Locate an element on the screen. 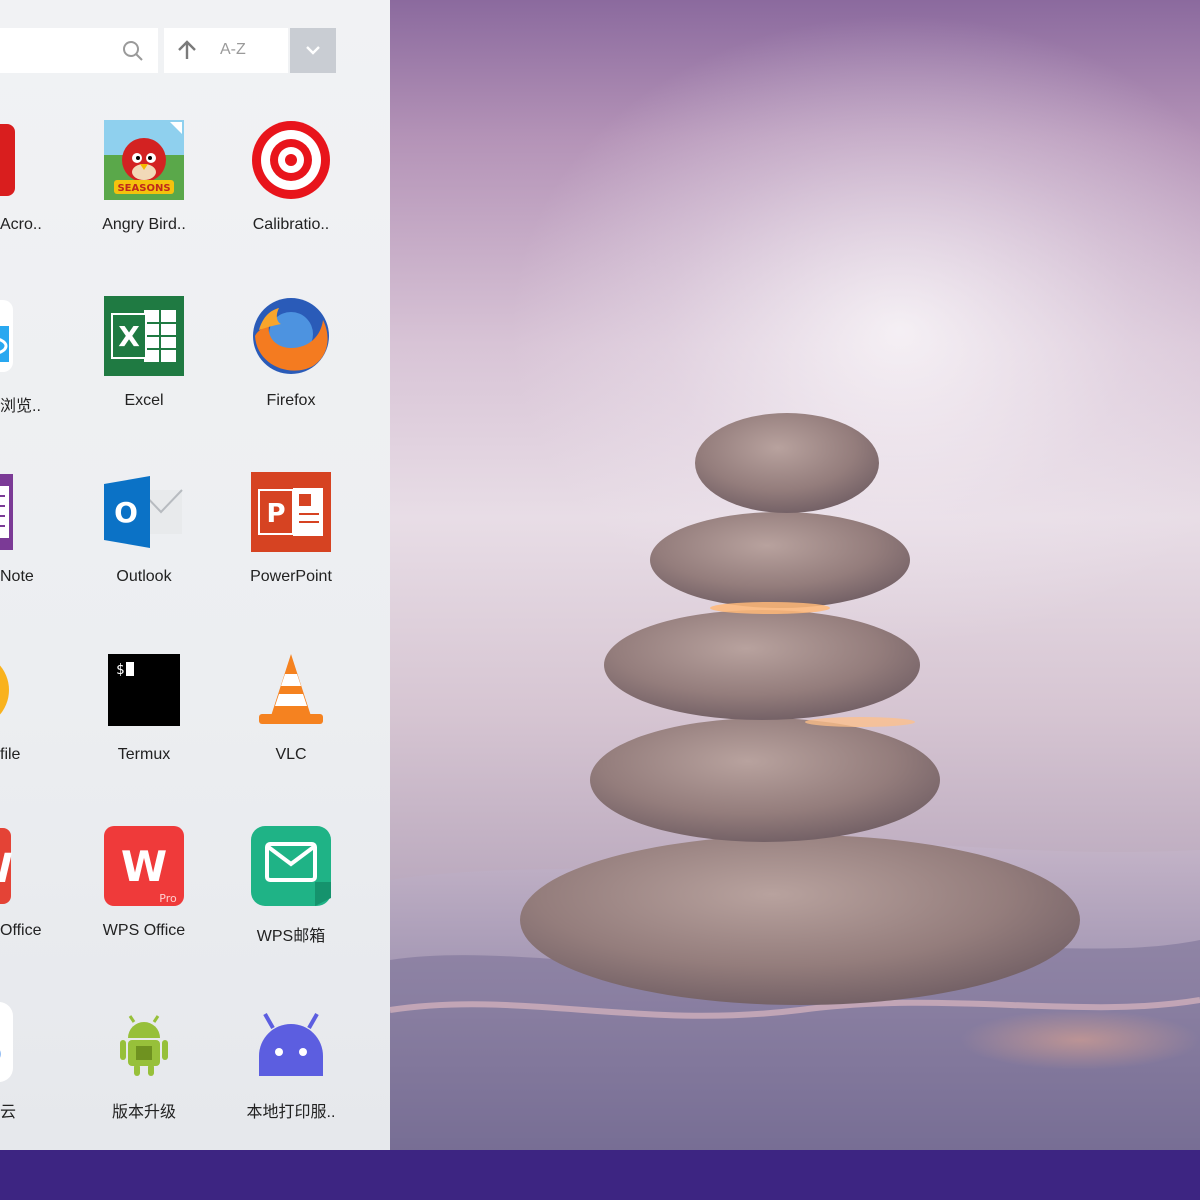 The width and height of the screenshot is (1200, 1200). app-wps-mail: WPS邮箱 is located at coordinates (291, 901).